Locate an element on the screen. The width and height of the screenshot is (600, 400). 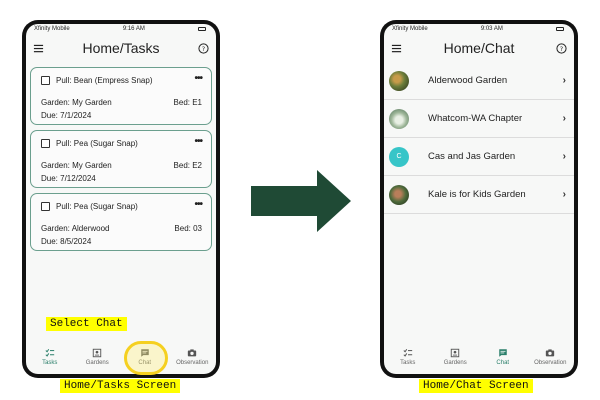
task-bed: Bed: 03 is located at coordinates (188, 228).